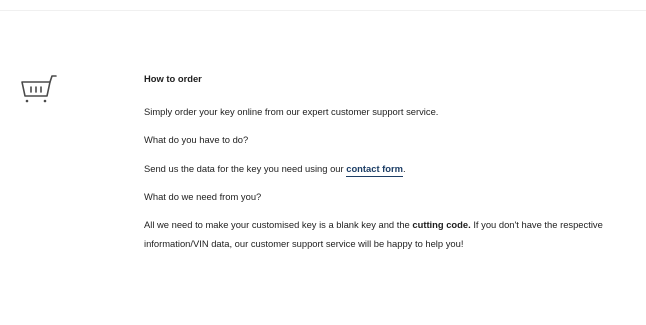 The image size is (646, 325). Describe the element at coordinates (375, 170) in the screenshot. I see `contact-form-link: contact form` at that location.